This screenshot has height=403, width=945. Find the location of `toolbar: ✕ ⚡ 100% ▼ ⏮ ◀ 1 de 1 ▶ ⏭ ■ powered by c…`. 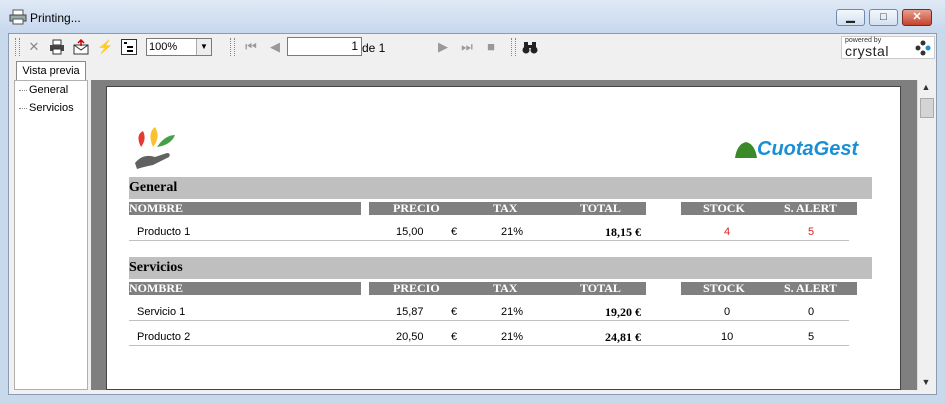

toolbar: ✕ ⚡ 100% ▼ ⏮ ◀ 1 de 1 ▶ ⏭ ■ powered by c… is located at coordinates (472, 47).